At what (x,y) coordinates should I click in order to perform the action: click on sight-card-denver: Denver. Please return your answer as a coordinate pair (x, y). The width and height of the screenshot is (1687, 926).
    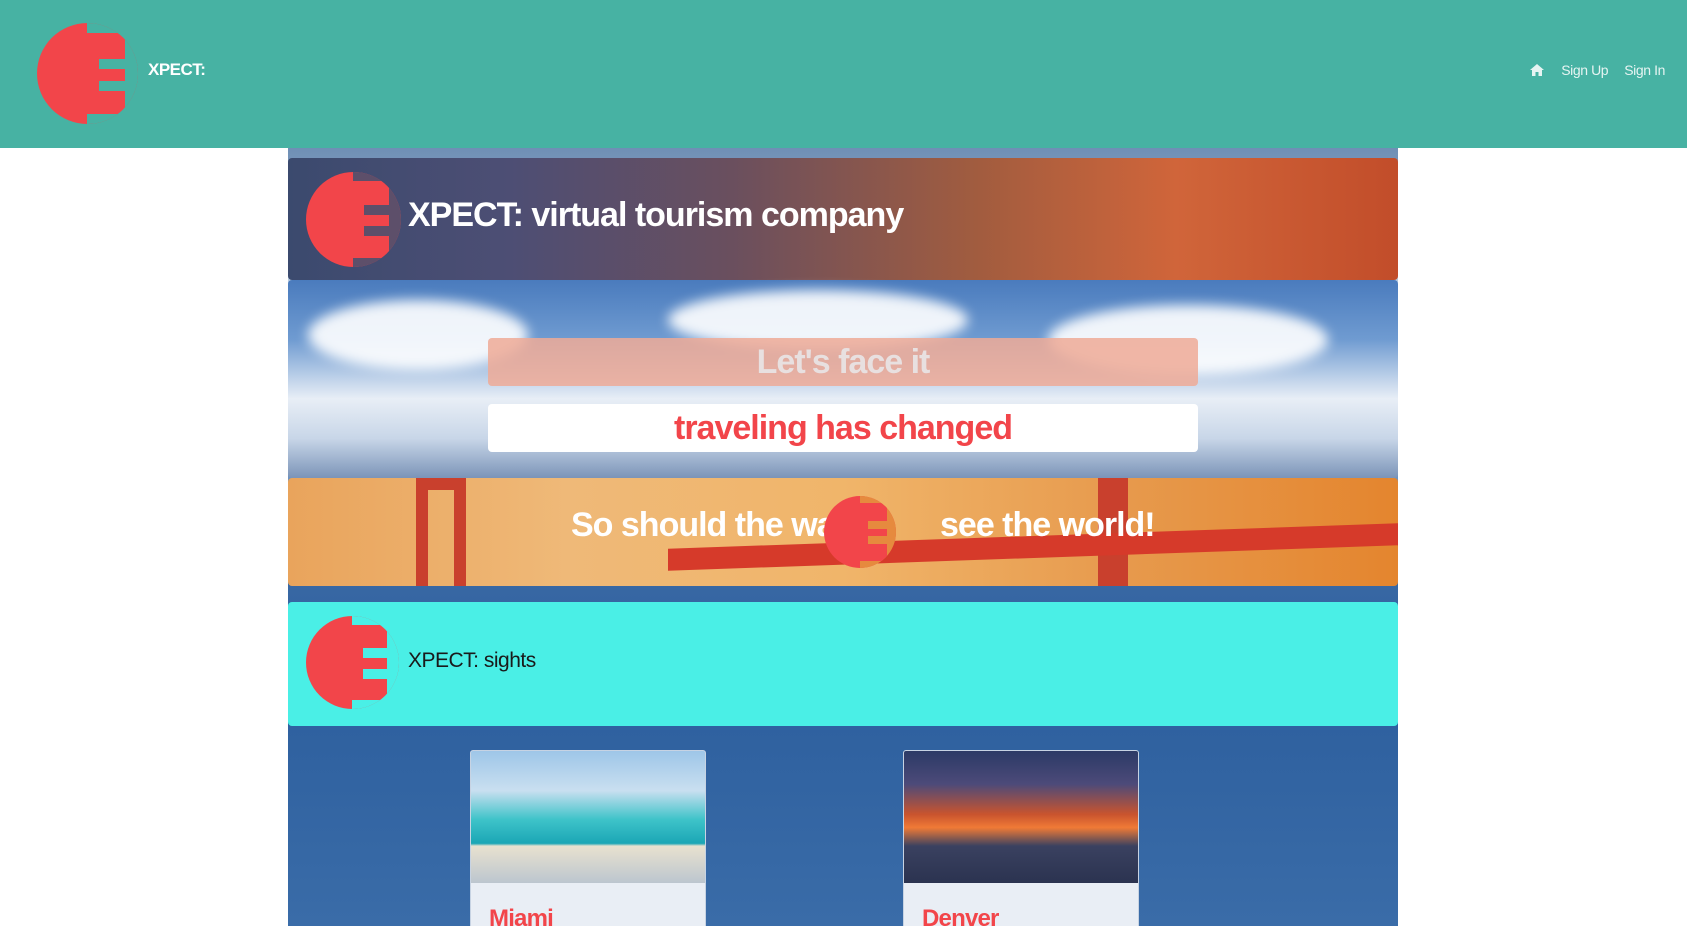
    Looking at the image, I should click on (1021, 838).